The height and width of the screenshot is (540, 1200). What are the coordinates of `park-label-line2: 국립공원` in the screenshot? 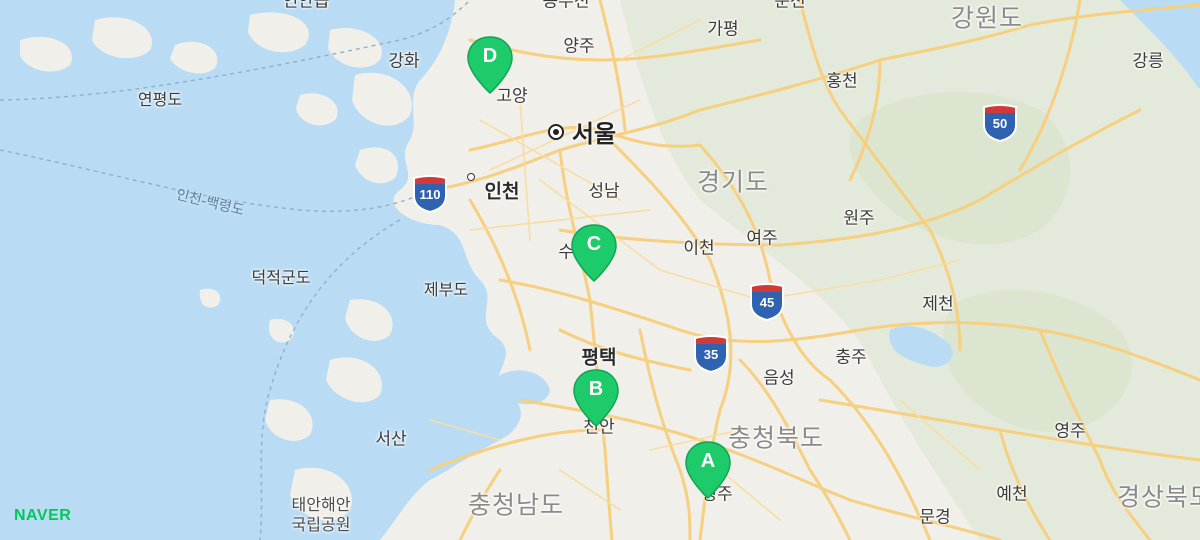 It's located at (321, 524).